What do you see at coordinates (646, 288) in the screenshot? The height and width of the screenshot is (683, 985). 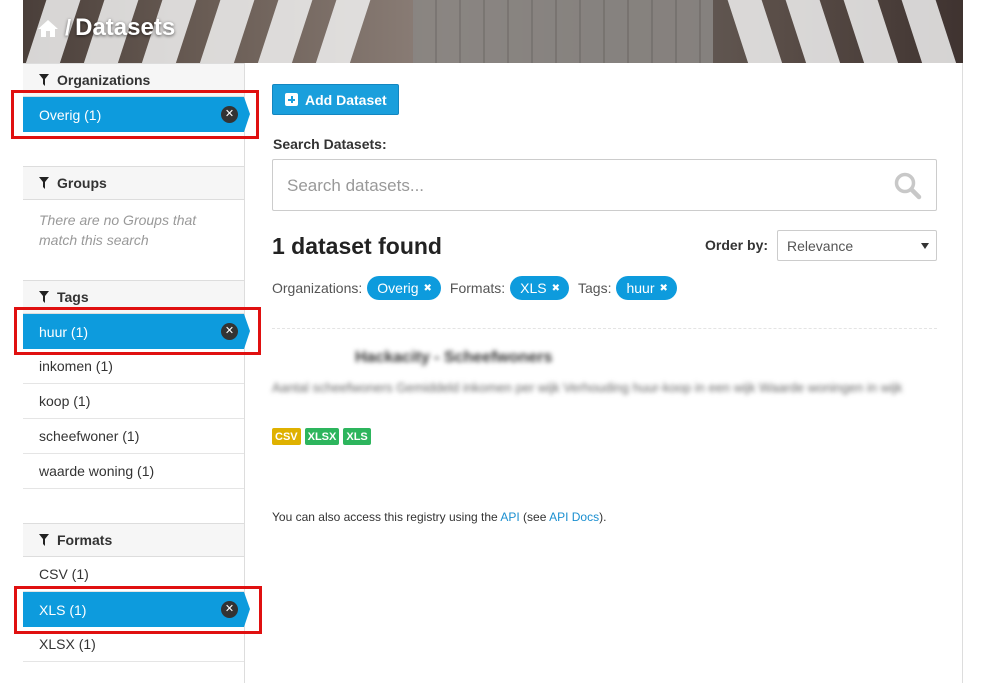 I see `filter-pill-tag: huur ✖` at bounding box center [646, 288].